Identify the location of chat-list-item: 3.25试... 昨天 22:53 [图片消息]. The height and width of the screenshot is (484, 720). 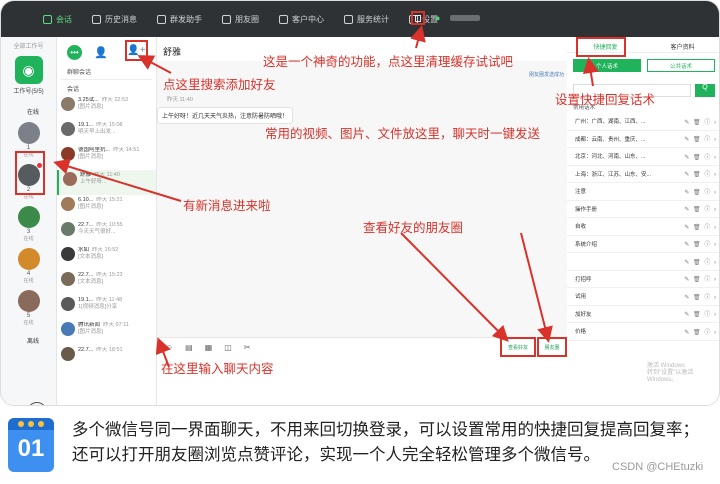
(106, 107).